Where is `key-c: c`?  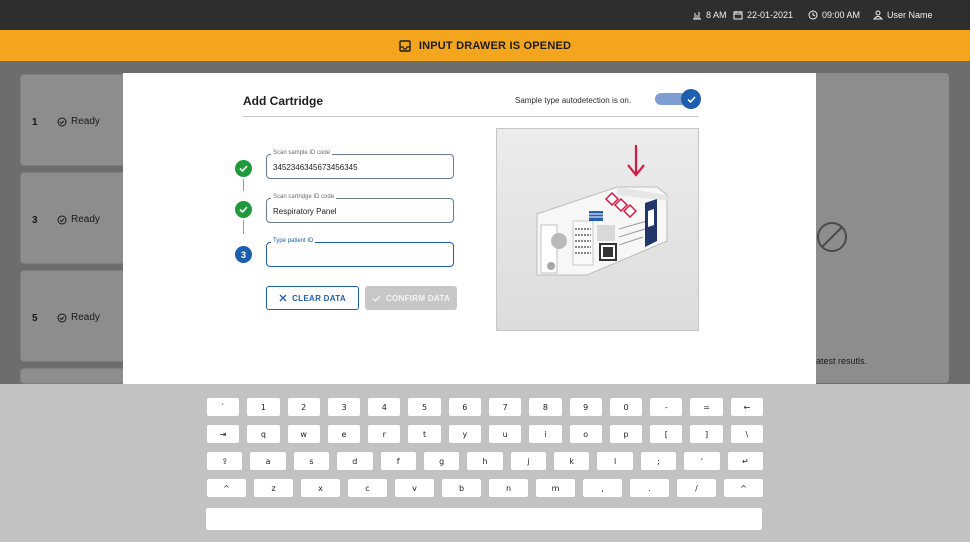
key-c: c is located at coordinates (367, 488).